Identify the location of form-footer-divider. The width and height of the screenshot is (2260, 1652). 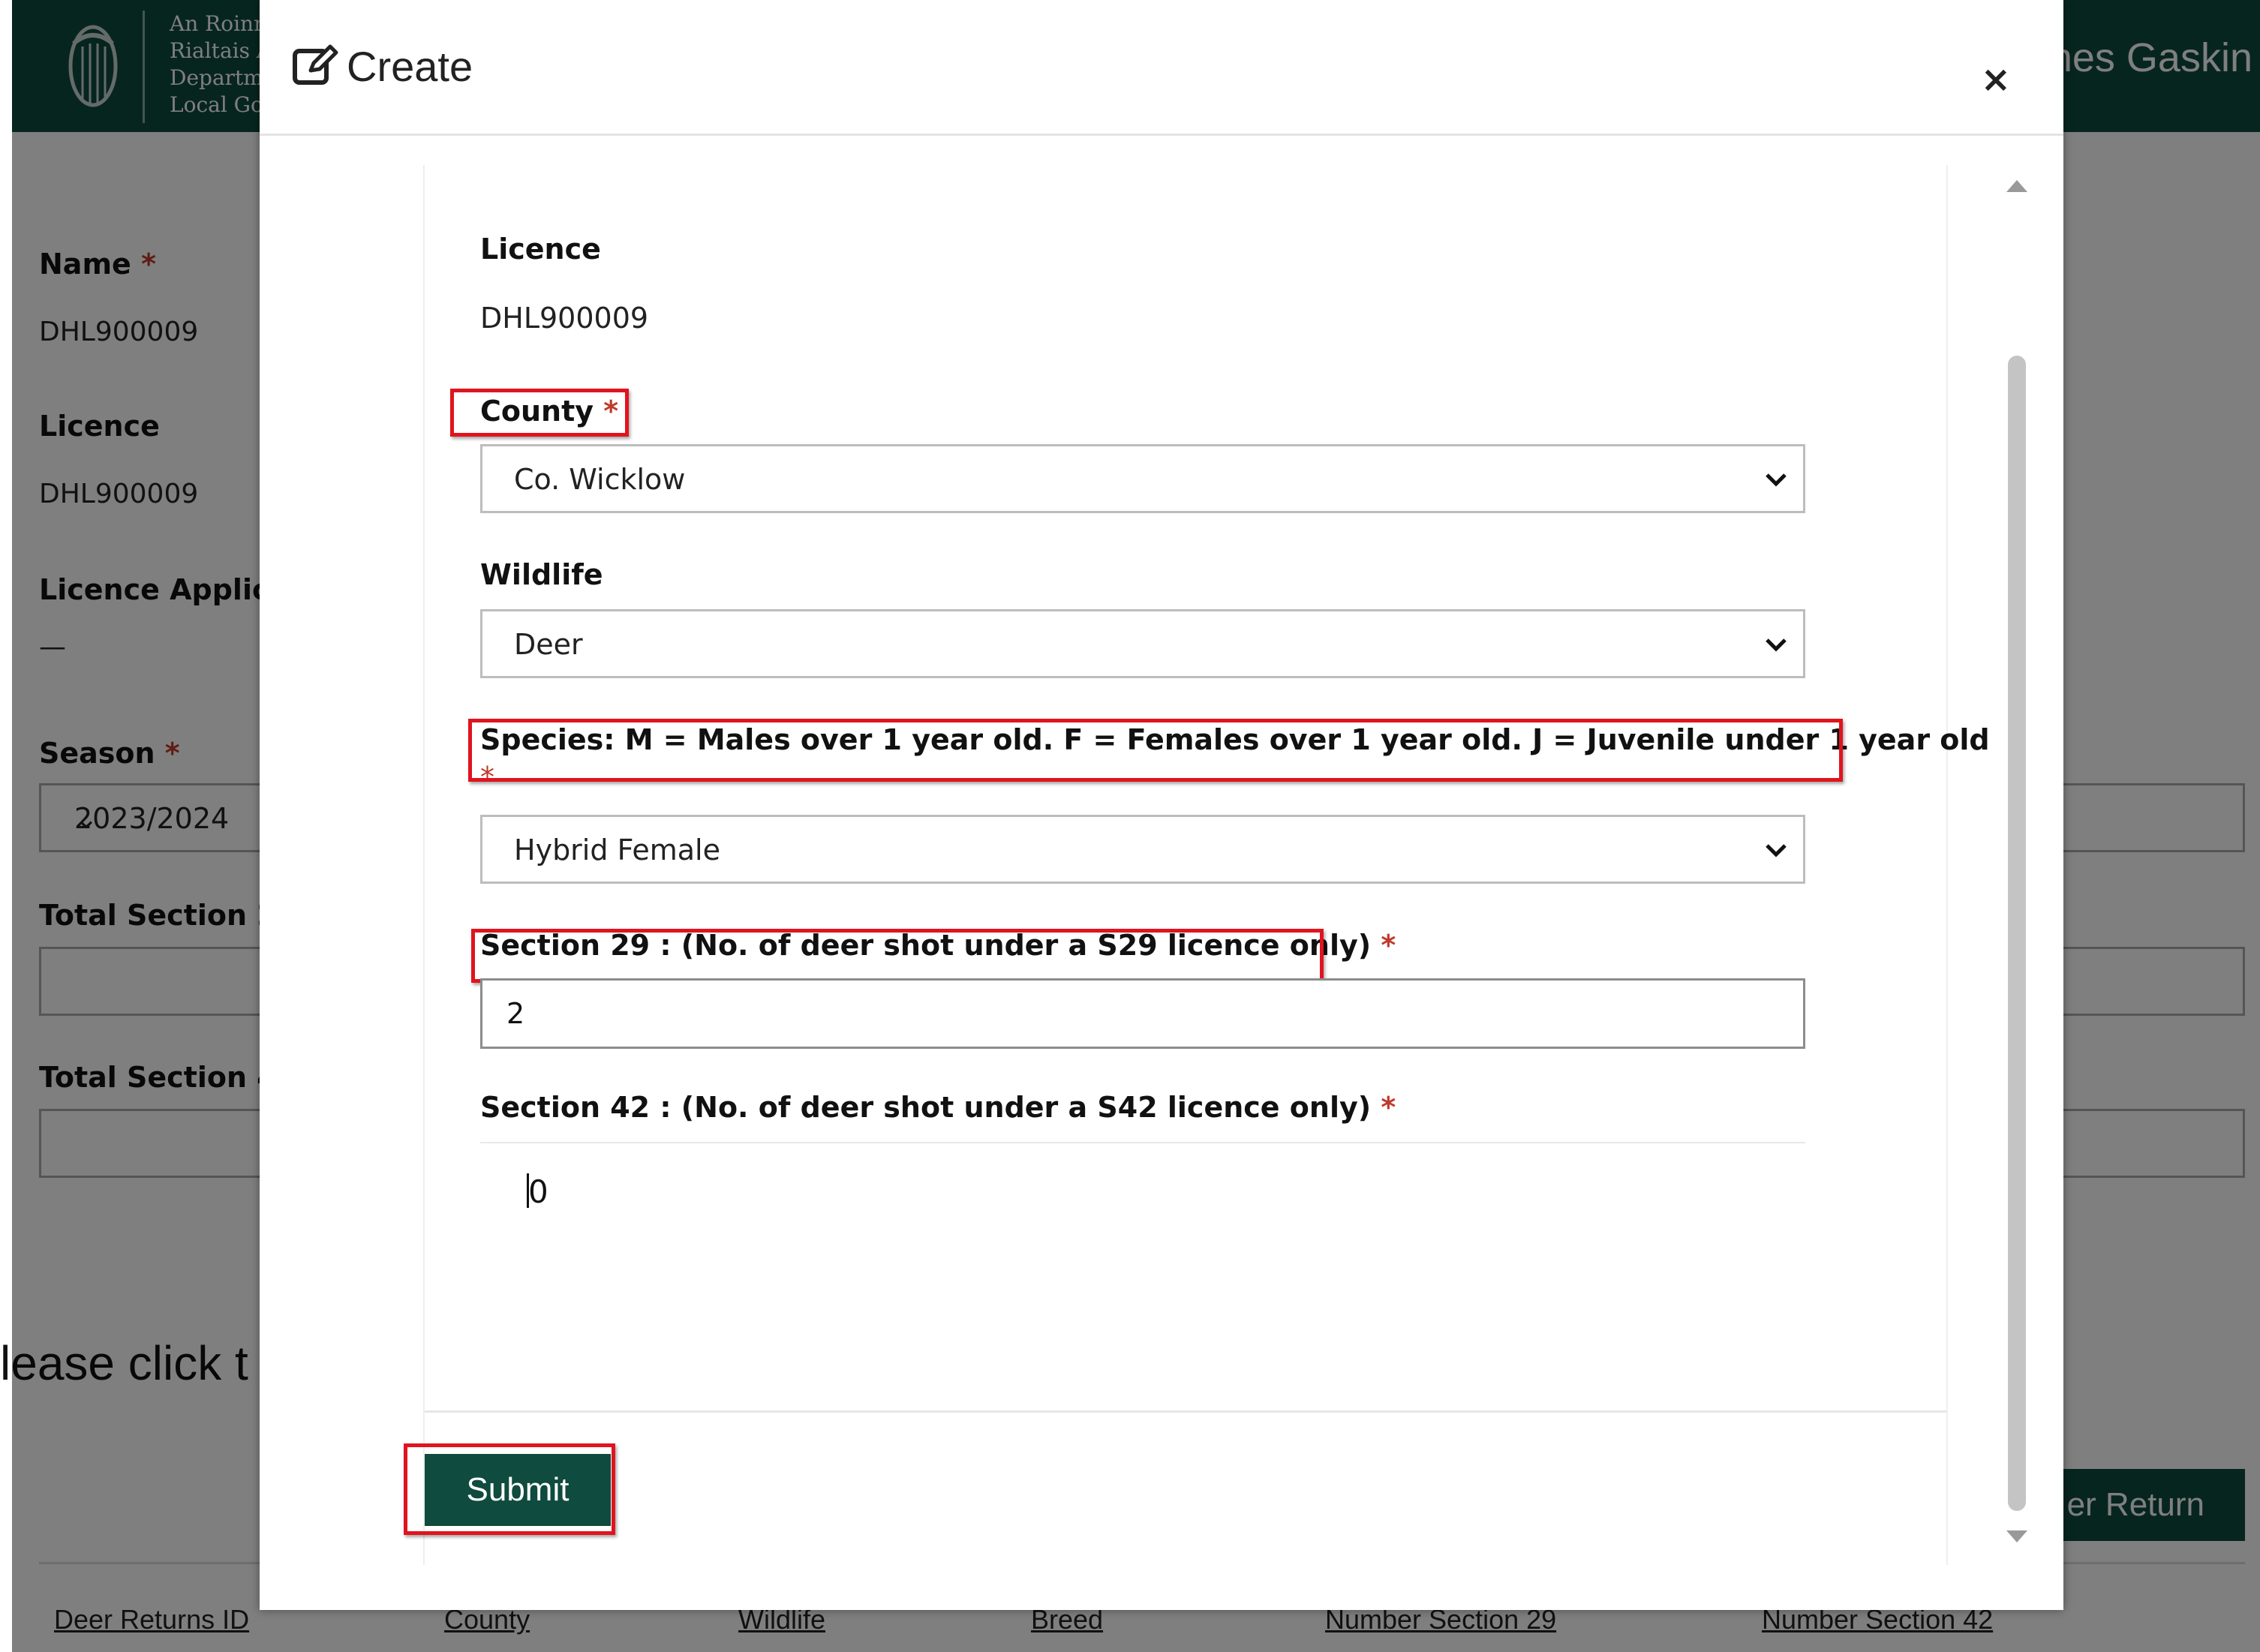
(1185, 1411).